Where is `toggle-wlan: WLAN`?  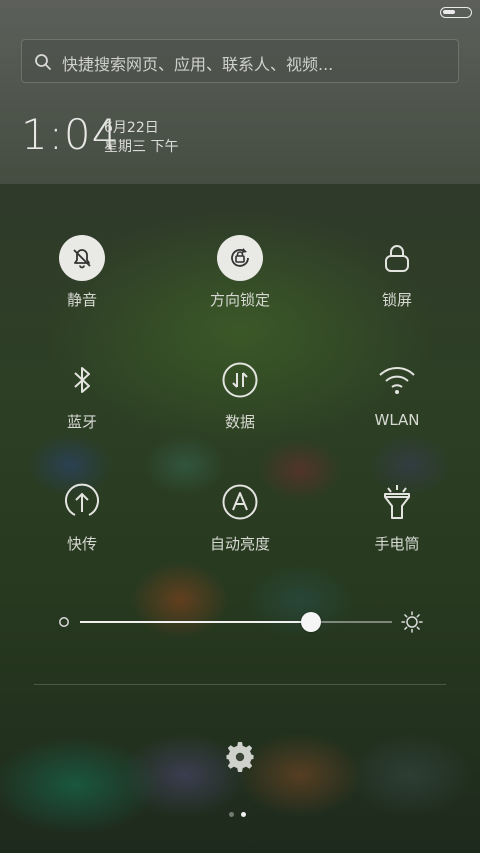
toggle-wlan: WLAN is located at coordinates (397, 393).